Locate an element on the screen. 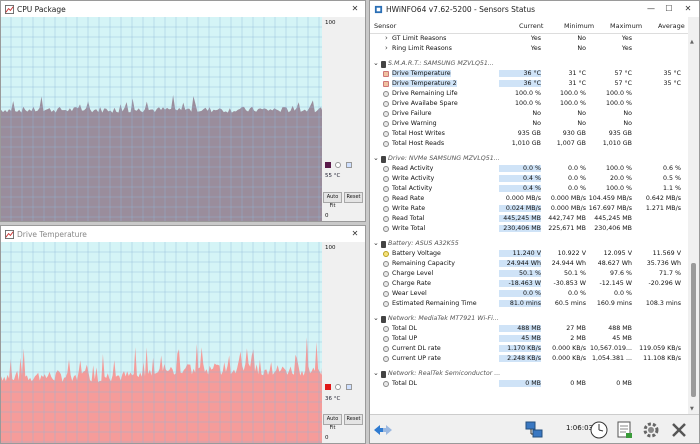 This screenshot has width=700, height=444. sensor-row: Drive Temperature 2 36 °C 31 °C 57 °C 35 °C is located at coordinates (529, 84).